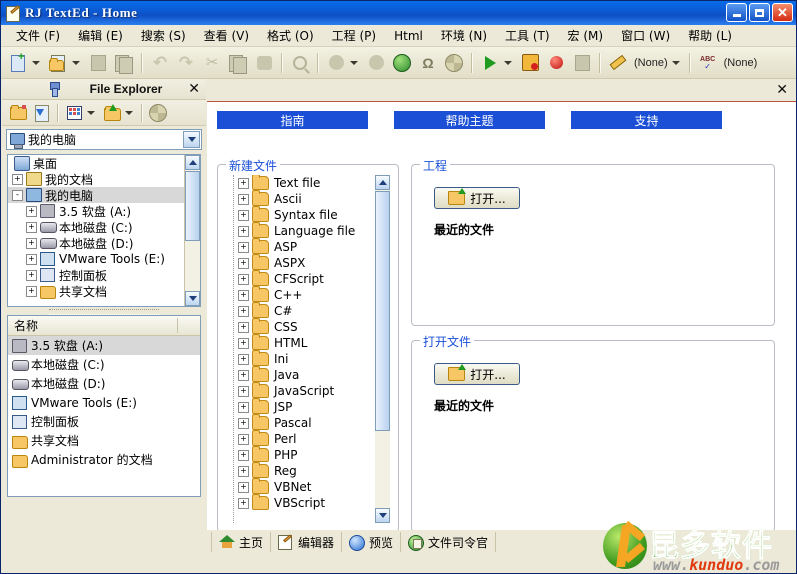  I want to click on menu-format: 格式 (O), so click(290, 35).